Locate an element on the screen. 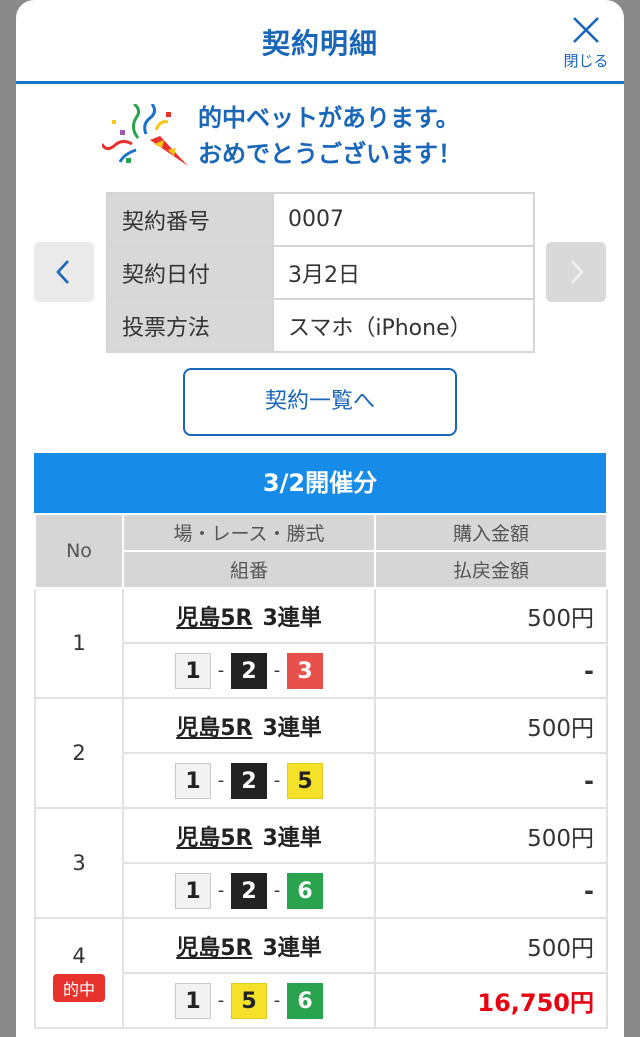 This screenshot has width=640, height=1037. contract-value: スマホ（iPhone） is located at coordinates (403, 325).